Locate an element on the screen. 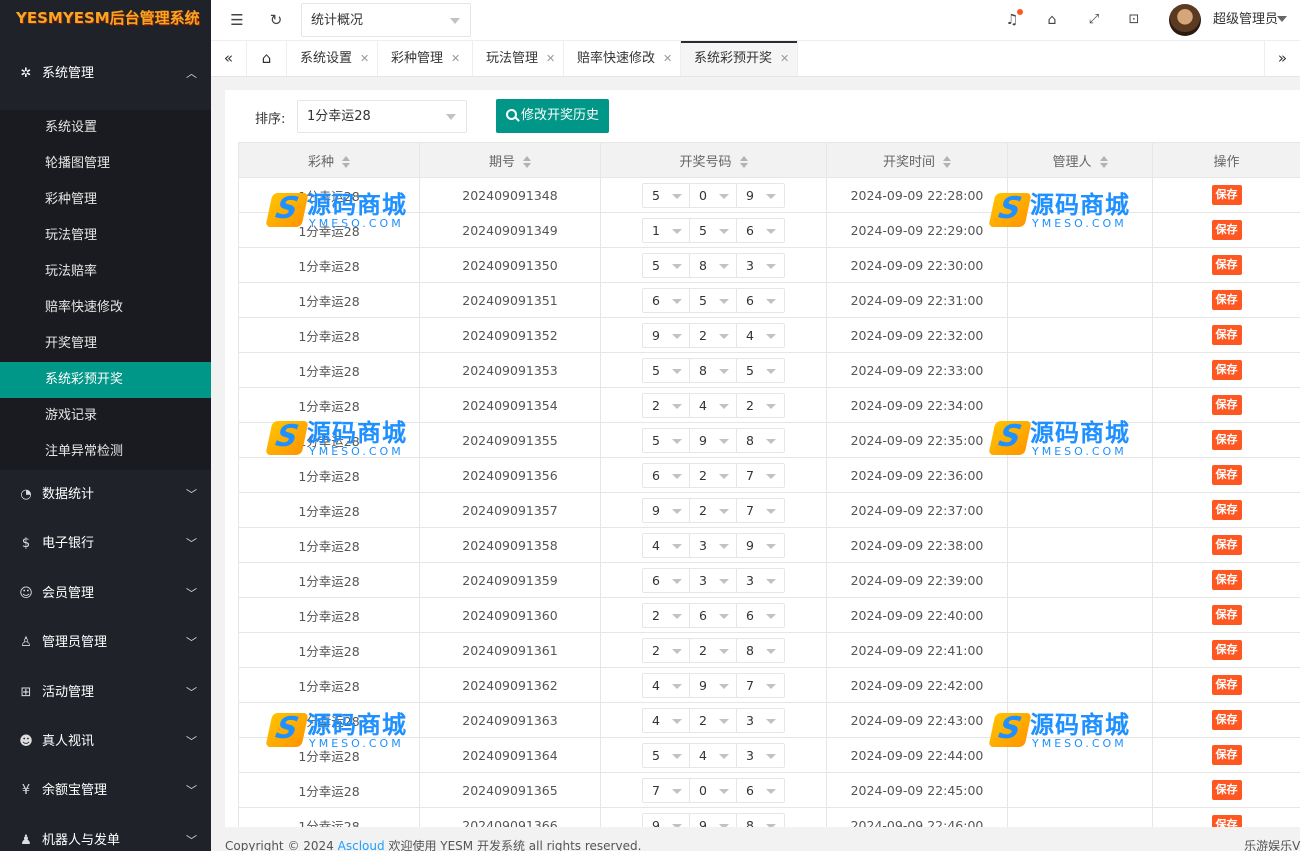 This screenshot has height=851, width=1300. bell-icon: ♫ is located at coordinates (1013, 20).